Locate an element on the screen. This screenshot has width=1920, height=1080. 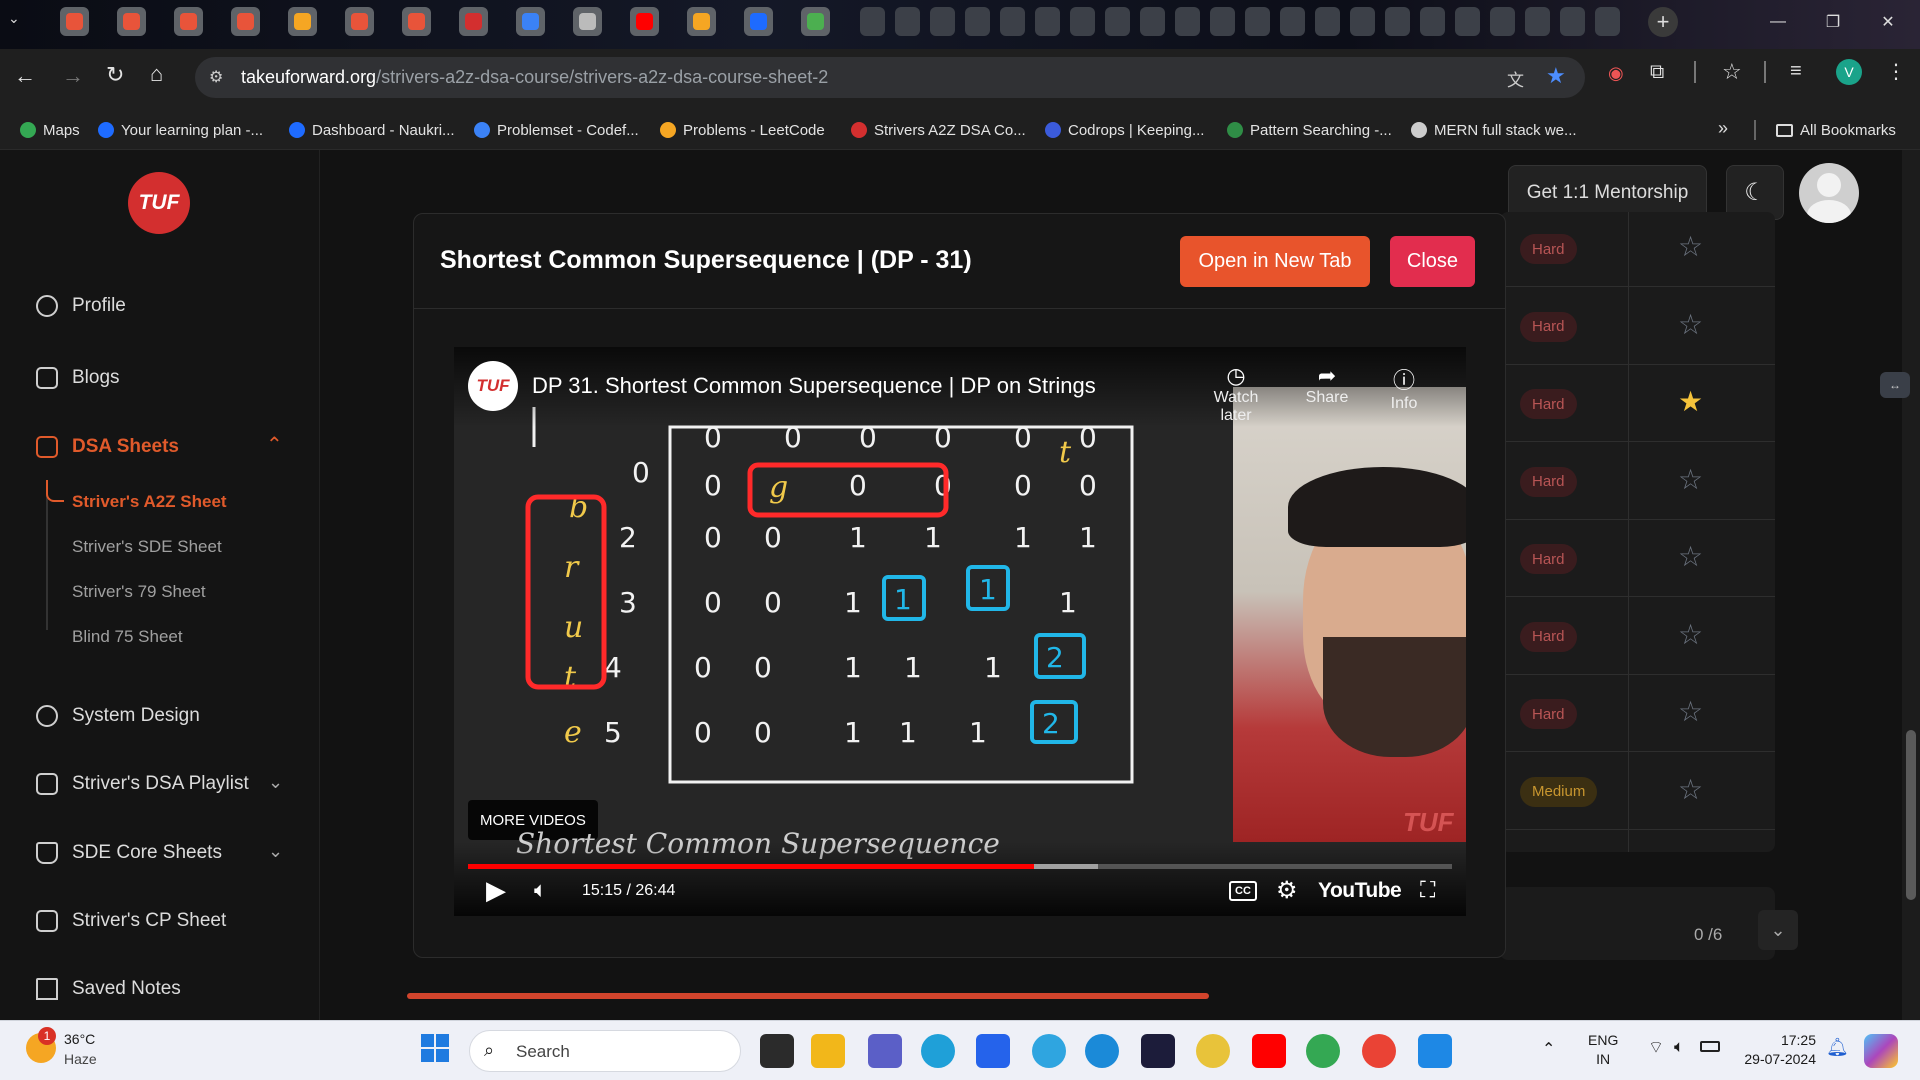
sidebar-item-dsa-sheets: DSA Sheets is located at coordinates (107, 447).